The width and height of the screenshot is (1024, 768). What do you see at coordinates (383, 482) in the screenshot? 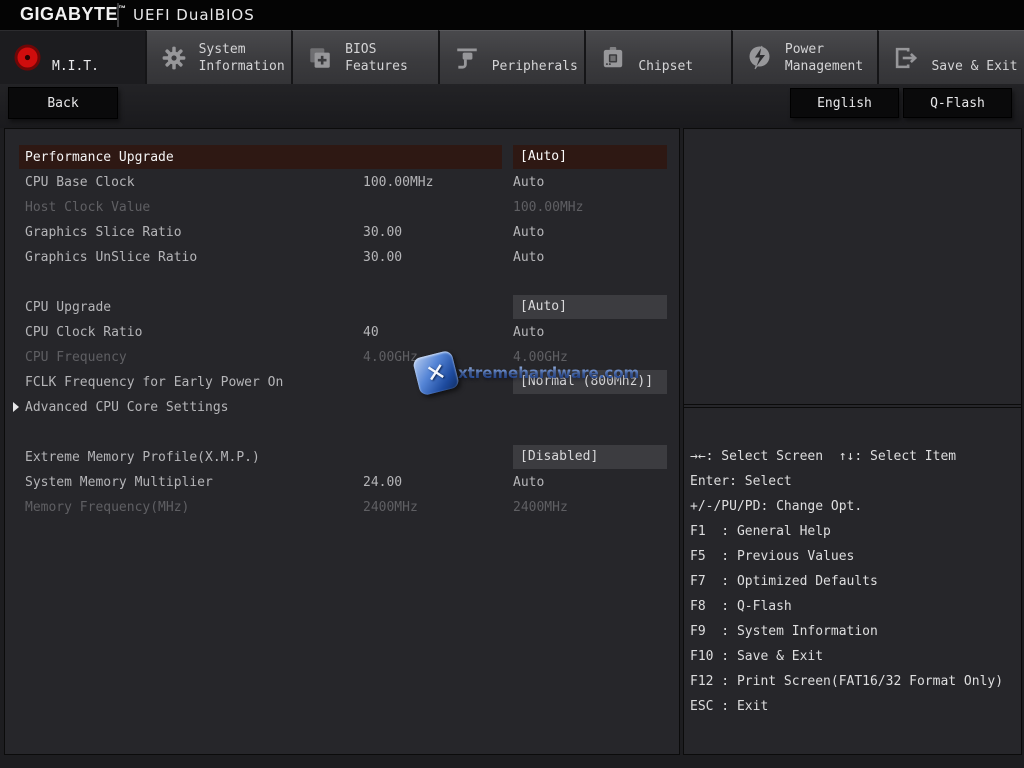
I see `setting-current-value: 24.00` at bounding box center [383, 482].